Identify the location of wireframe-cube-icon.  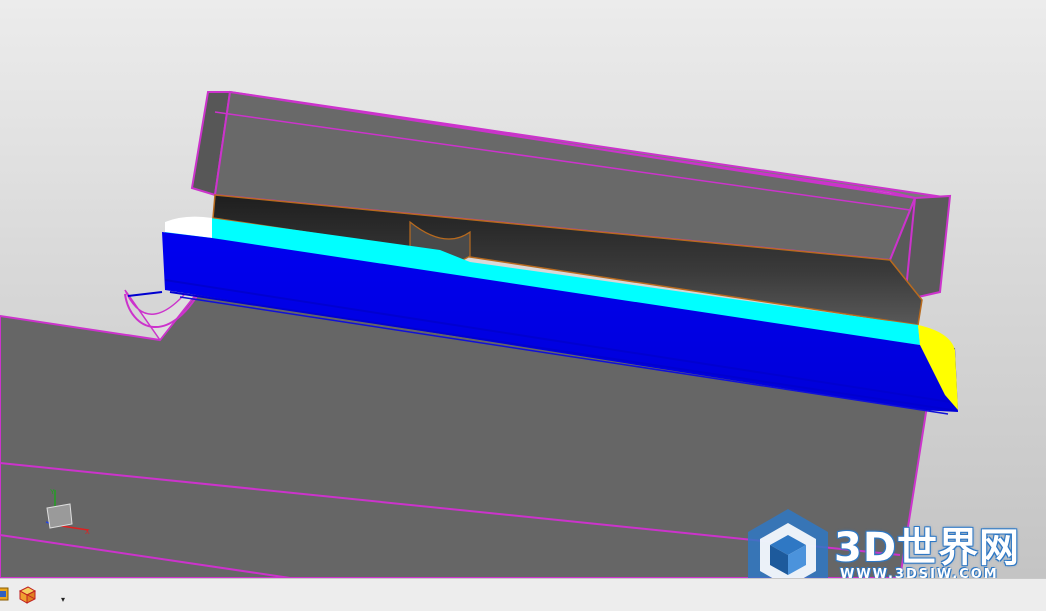
(27, 595).